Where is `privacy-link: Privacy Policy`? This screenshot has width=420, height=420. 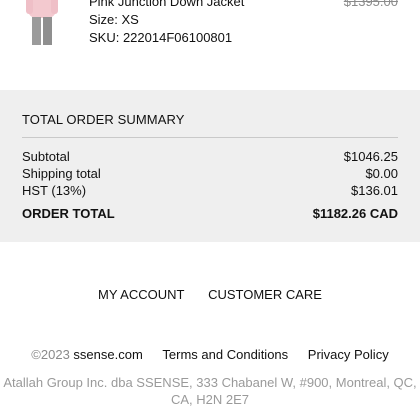
privacy-link: Privacy Policy is located at coordinates (348, 354).